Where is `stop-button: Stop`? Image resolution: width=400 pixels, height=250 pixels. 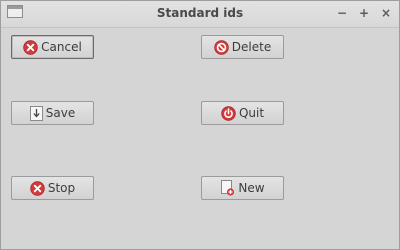 stop-button: Stop is located at coordinates (52, 188).